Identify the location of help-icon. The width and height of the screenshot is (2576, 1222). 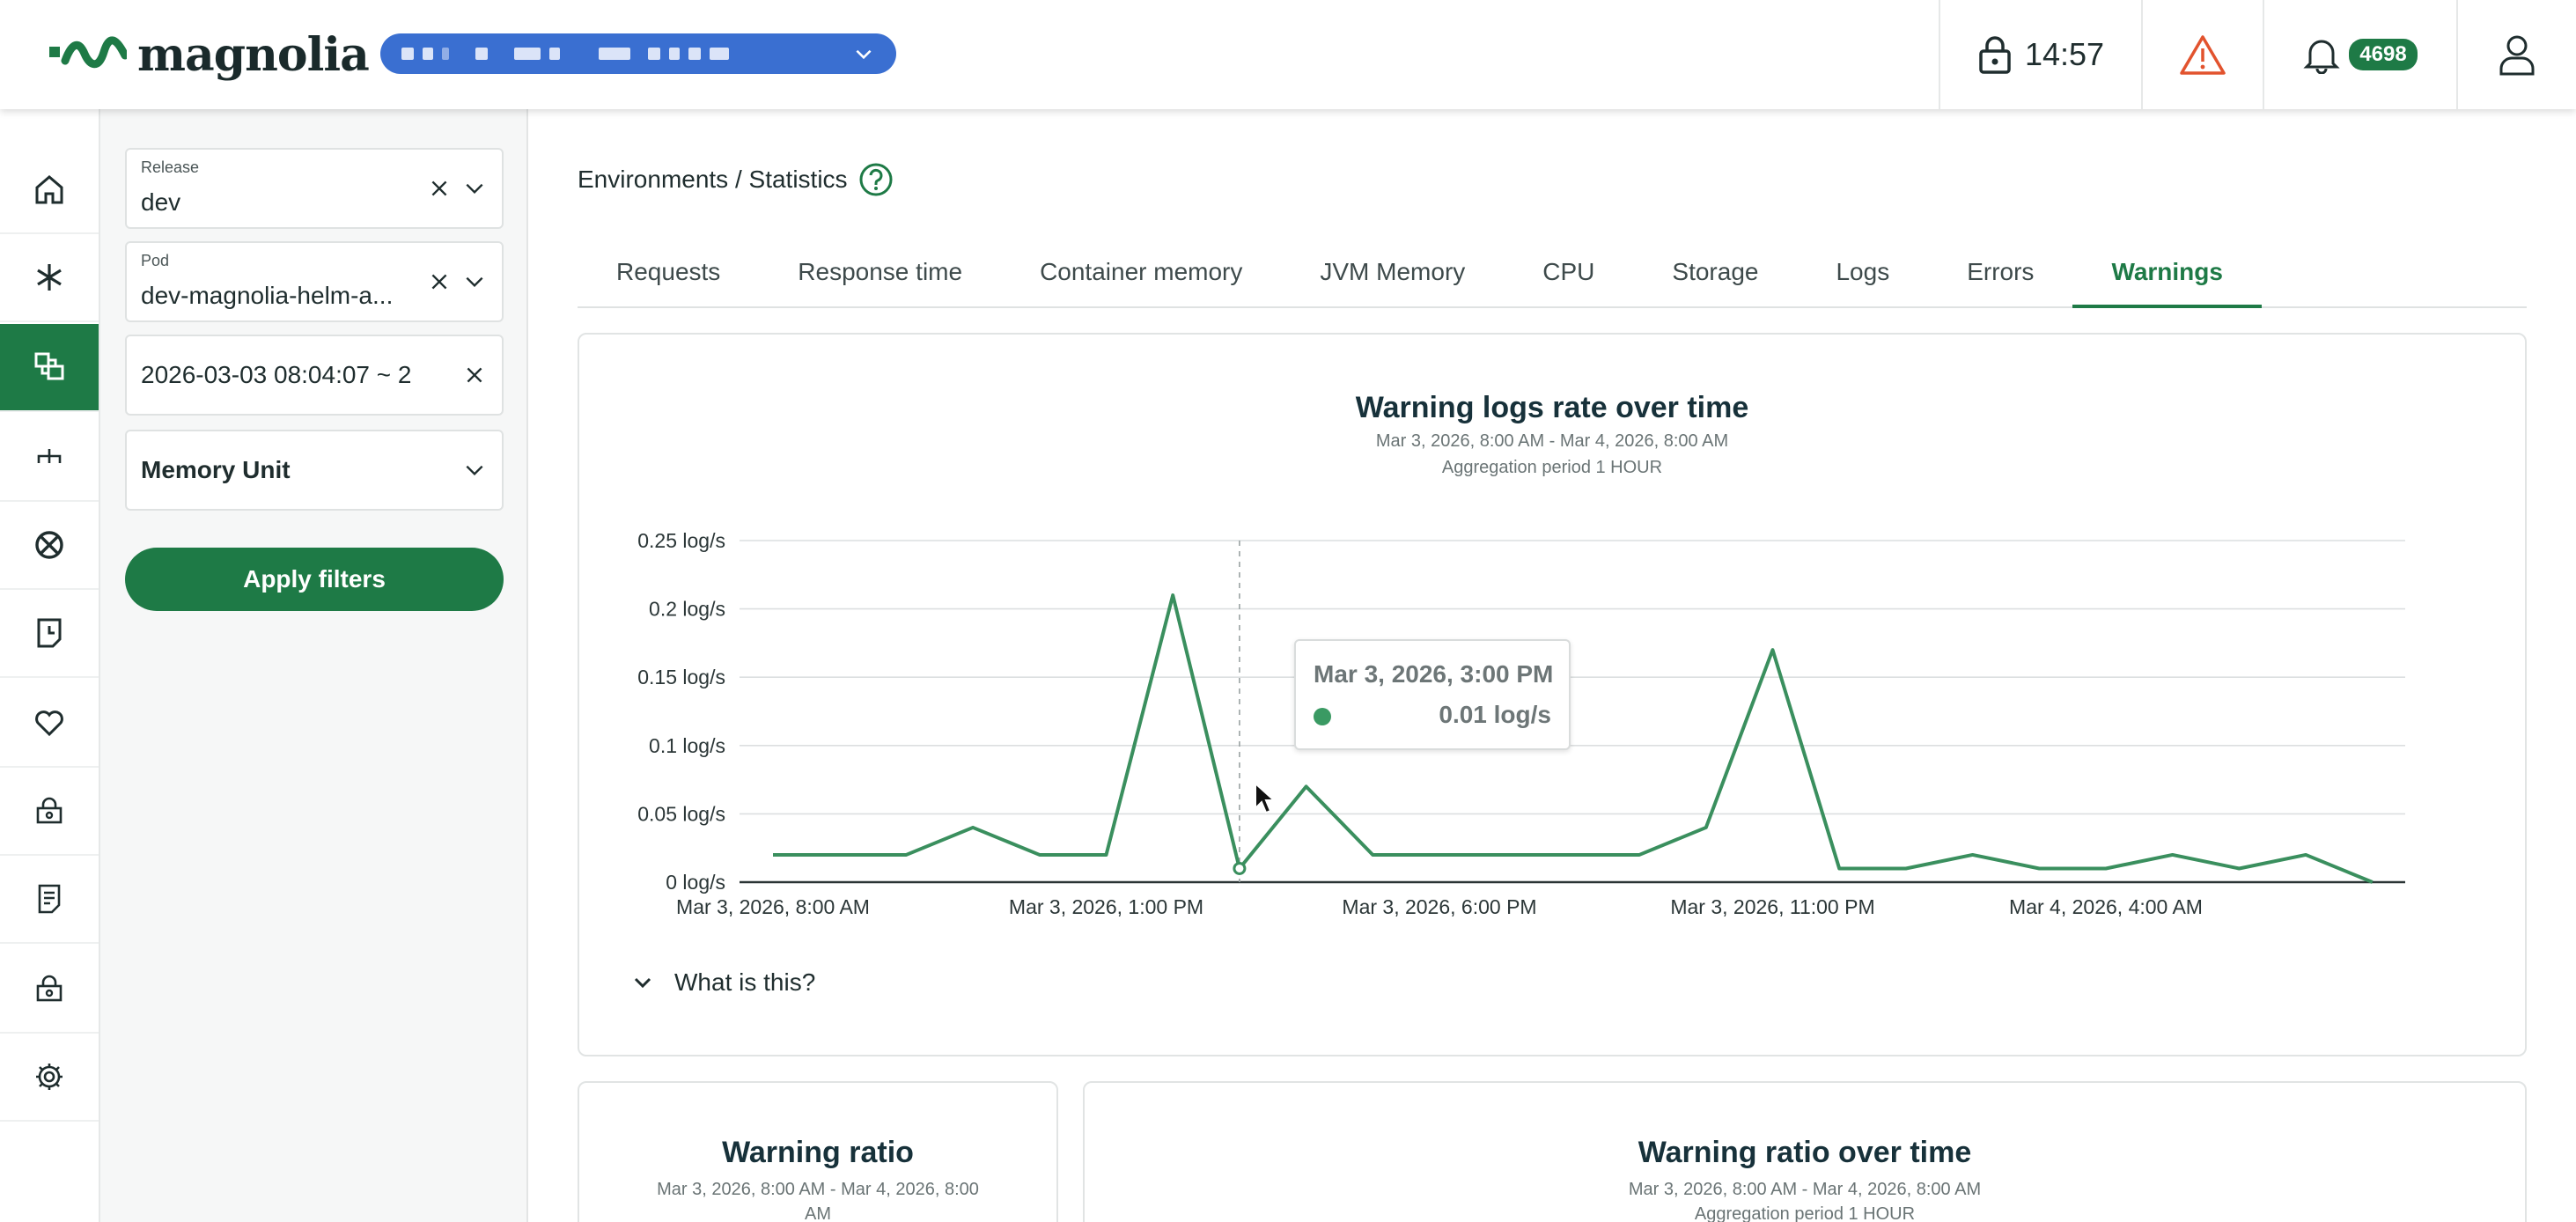
(876, 179).